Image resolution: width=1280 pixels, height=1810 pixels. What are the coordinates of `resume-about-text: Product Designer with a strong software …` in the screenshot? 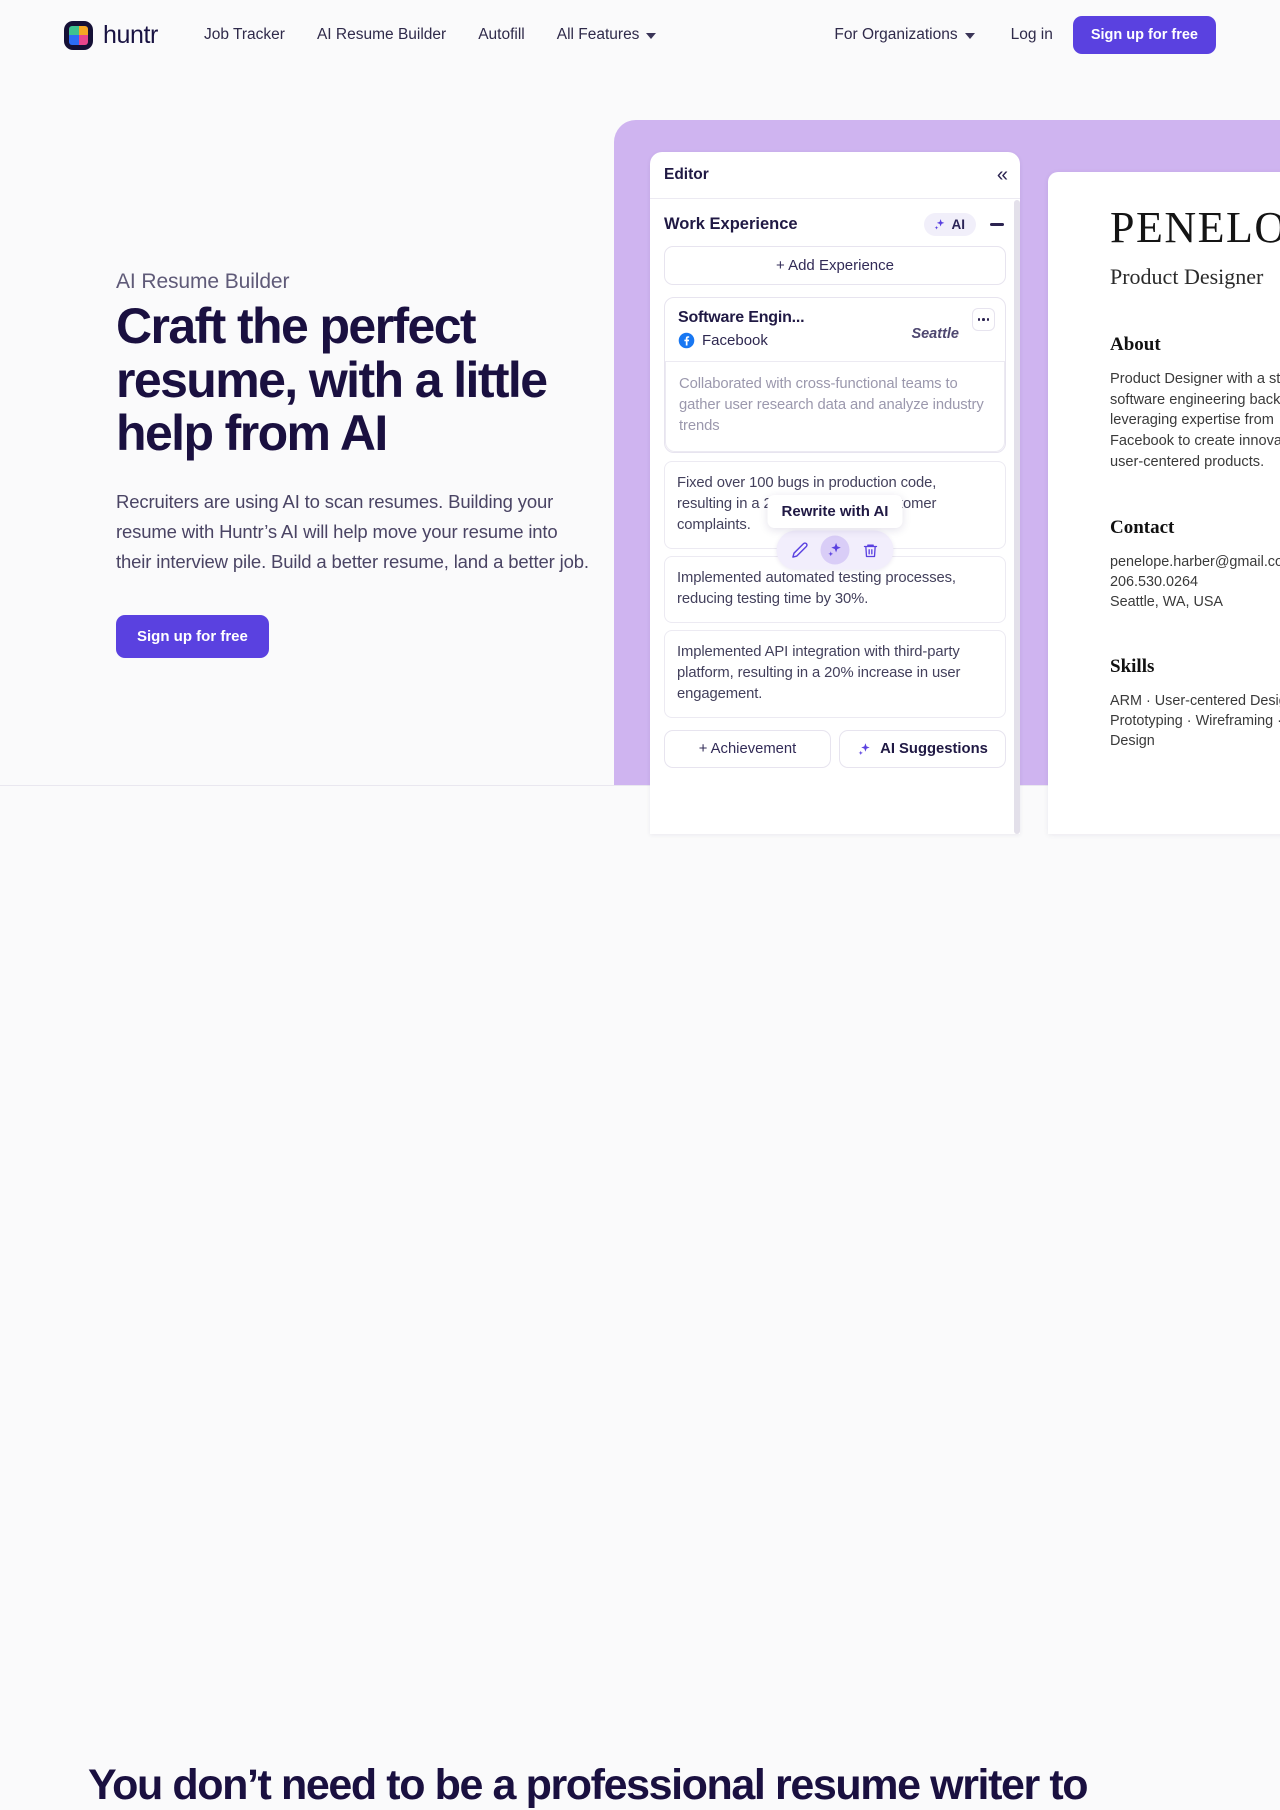 It's located at (1195, 420).